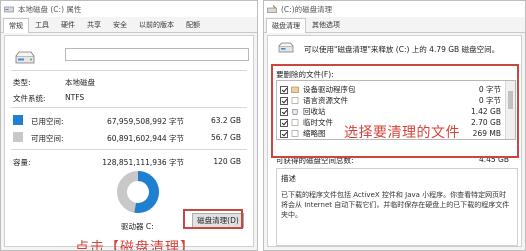 The image size is (526, 251). What do you see at coordinates (68, 24) in the screenshot?
I see `tab-hardware: 硬件` at bounding box center [68, 24].